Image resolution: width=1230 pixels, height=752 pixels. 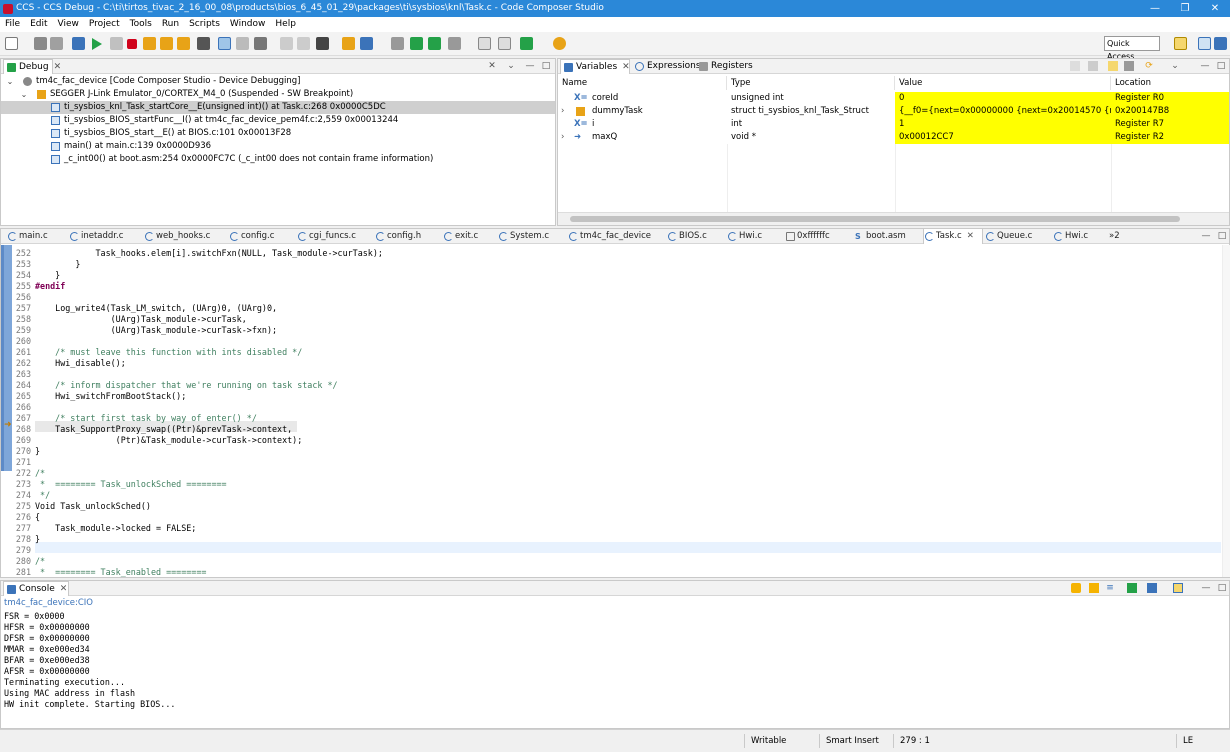 I want to click on ccs-edit-perspective-icon, so click(x=1204, y=43).